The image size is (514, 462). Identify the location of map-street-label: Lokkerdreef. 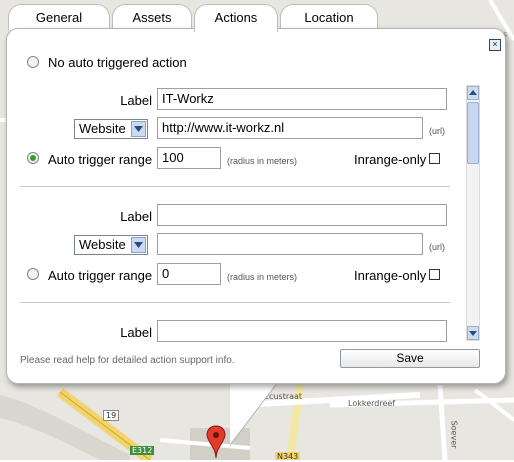
(372, 403).